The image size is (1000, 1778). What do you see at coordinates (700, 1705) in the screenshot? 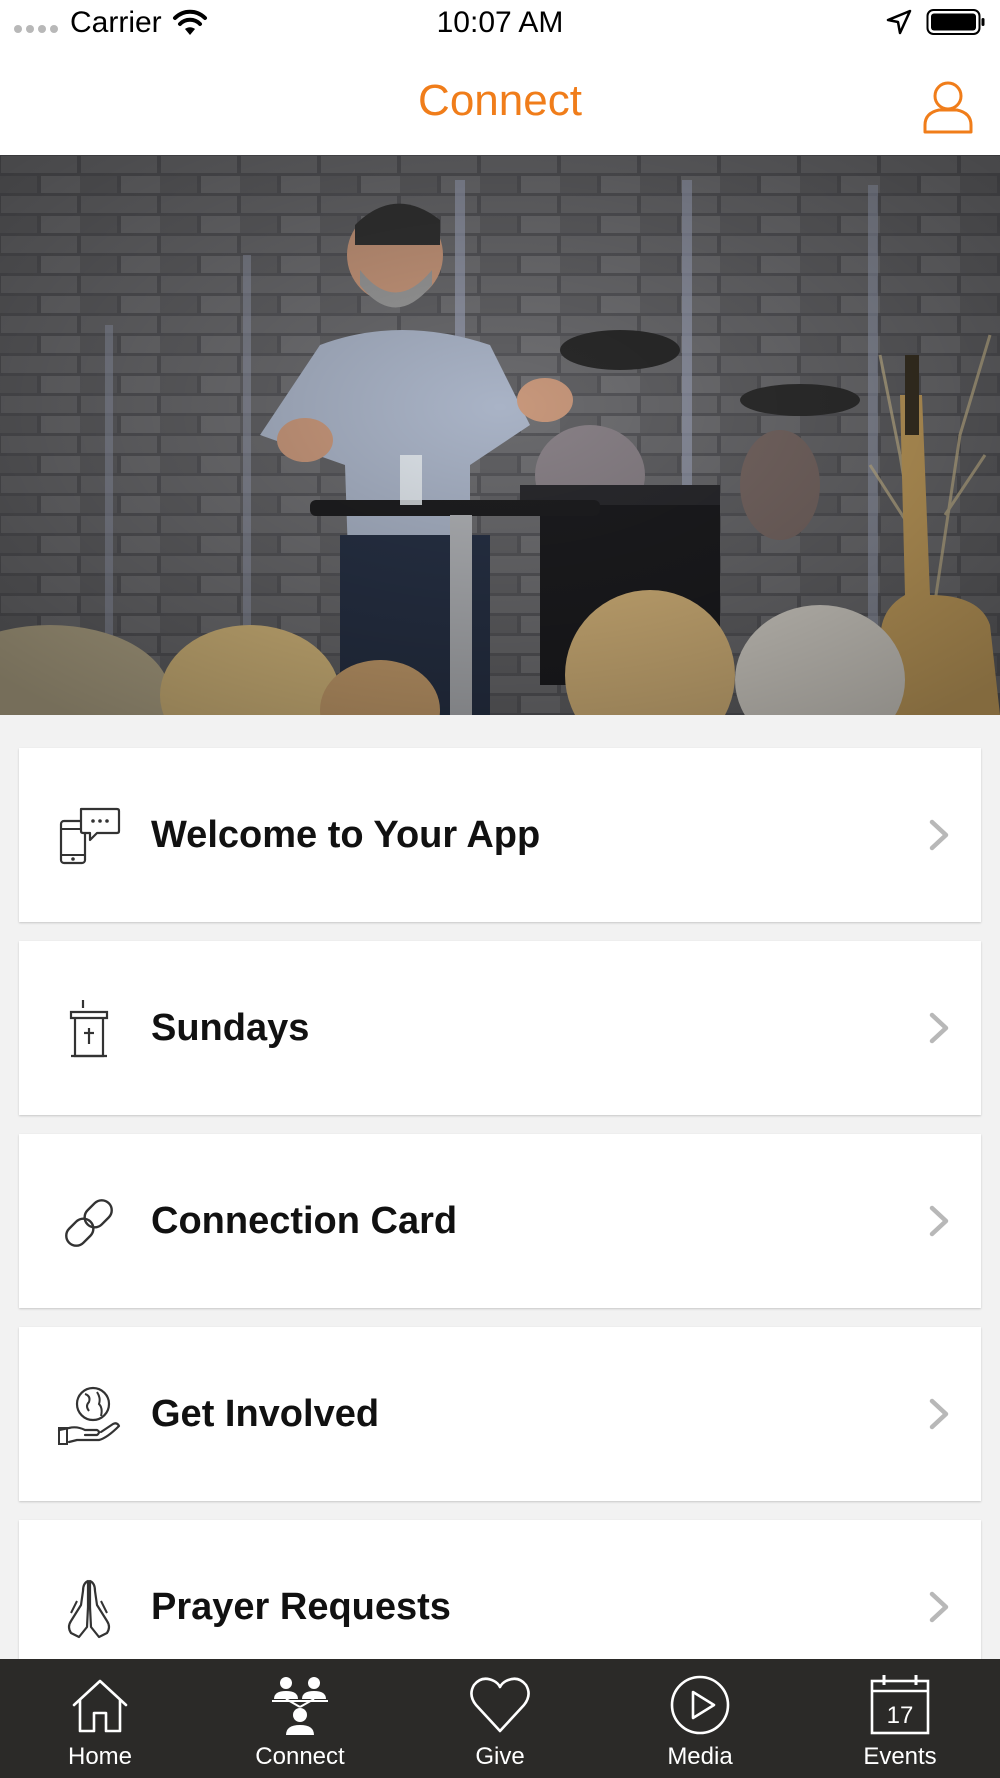
I see `play-icon` at bounding box center [700, 1705].